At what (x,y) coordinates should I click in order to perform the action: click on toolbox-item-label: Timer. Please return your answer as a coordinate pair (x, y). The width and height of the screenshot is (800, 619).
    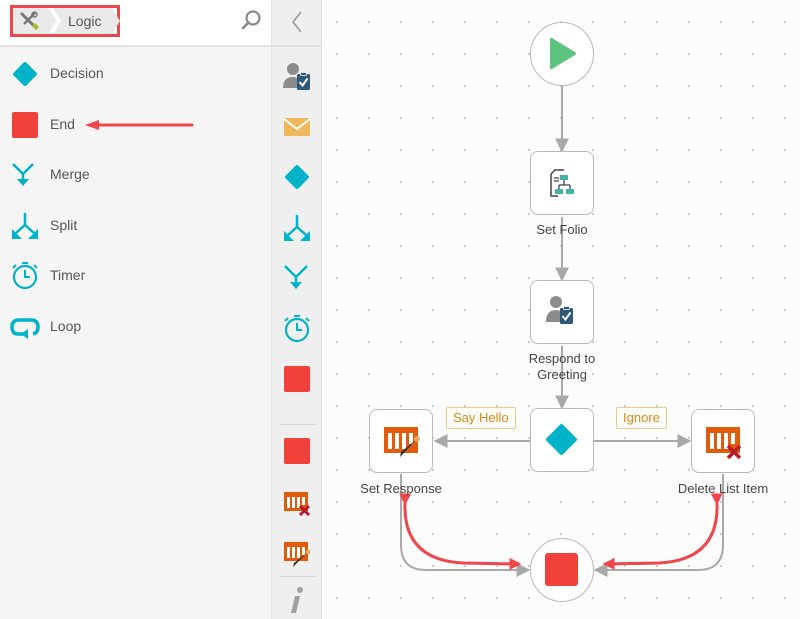
    Looking at the image, I should click on (68, 275).